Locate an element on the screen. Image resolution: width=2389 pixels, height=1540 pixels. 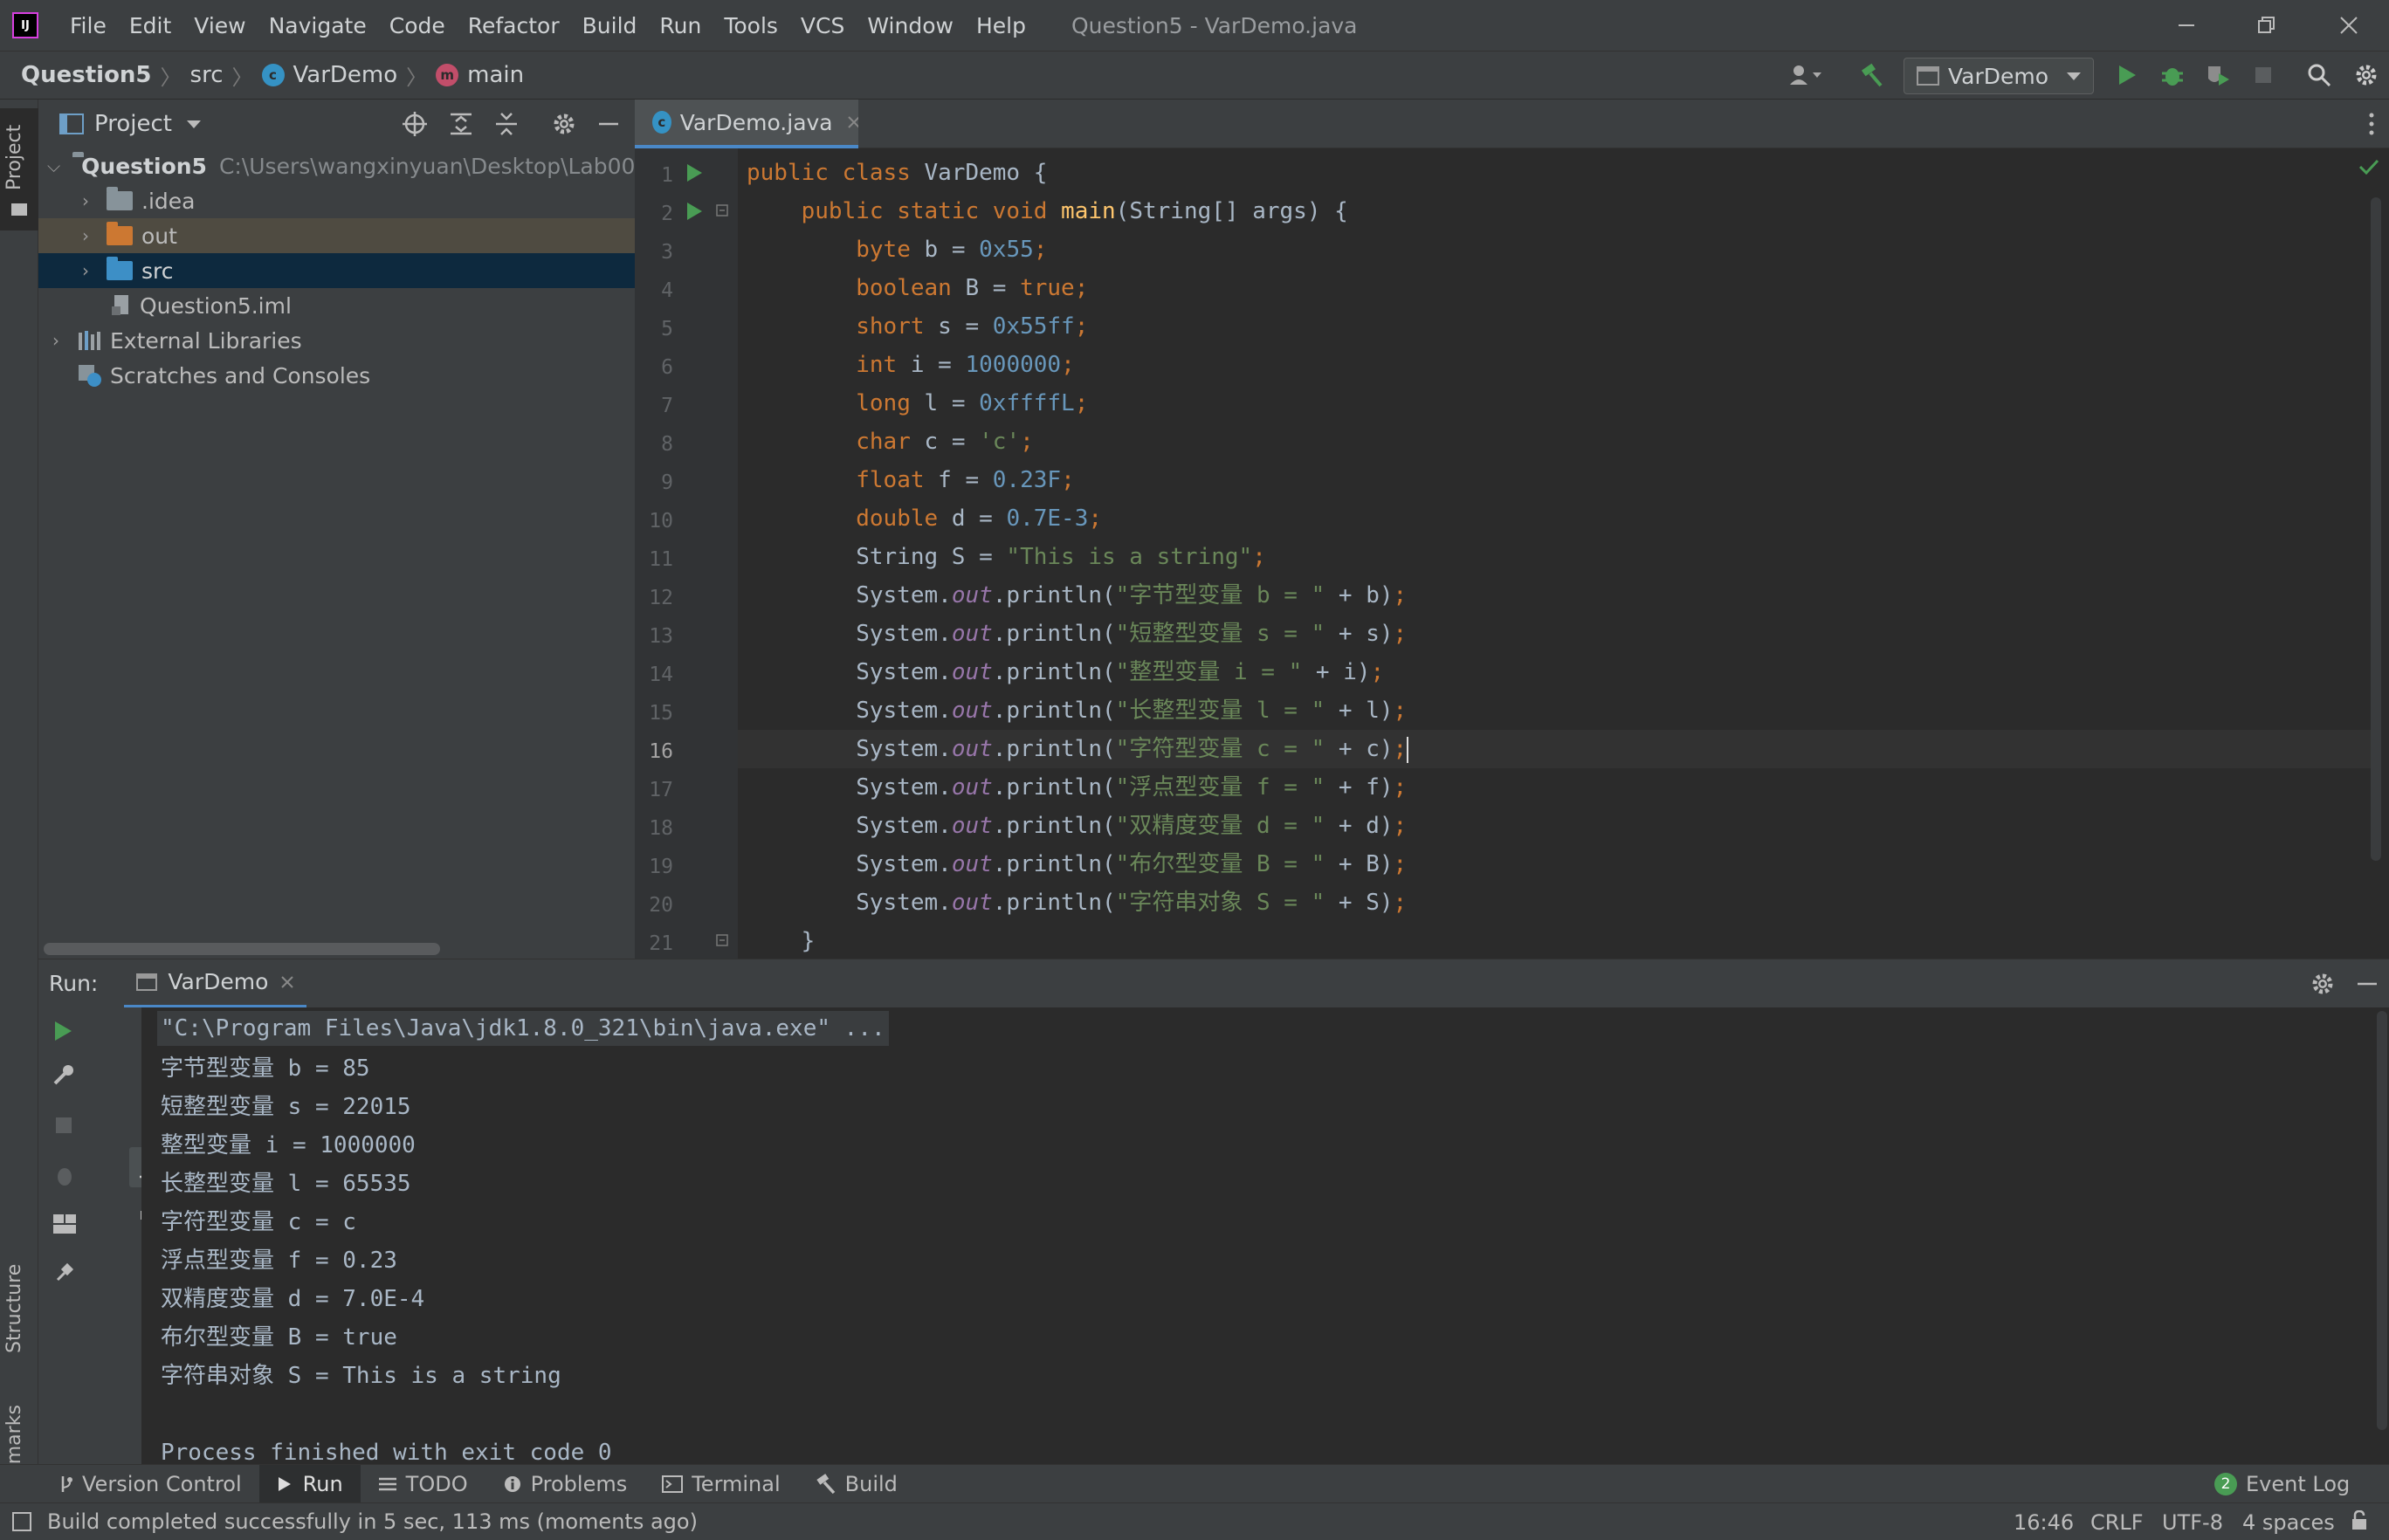
line-number: 3 is located at coordinates (654, 253).